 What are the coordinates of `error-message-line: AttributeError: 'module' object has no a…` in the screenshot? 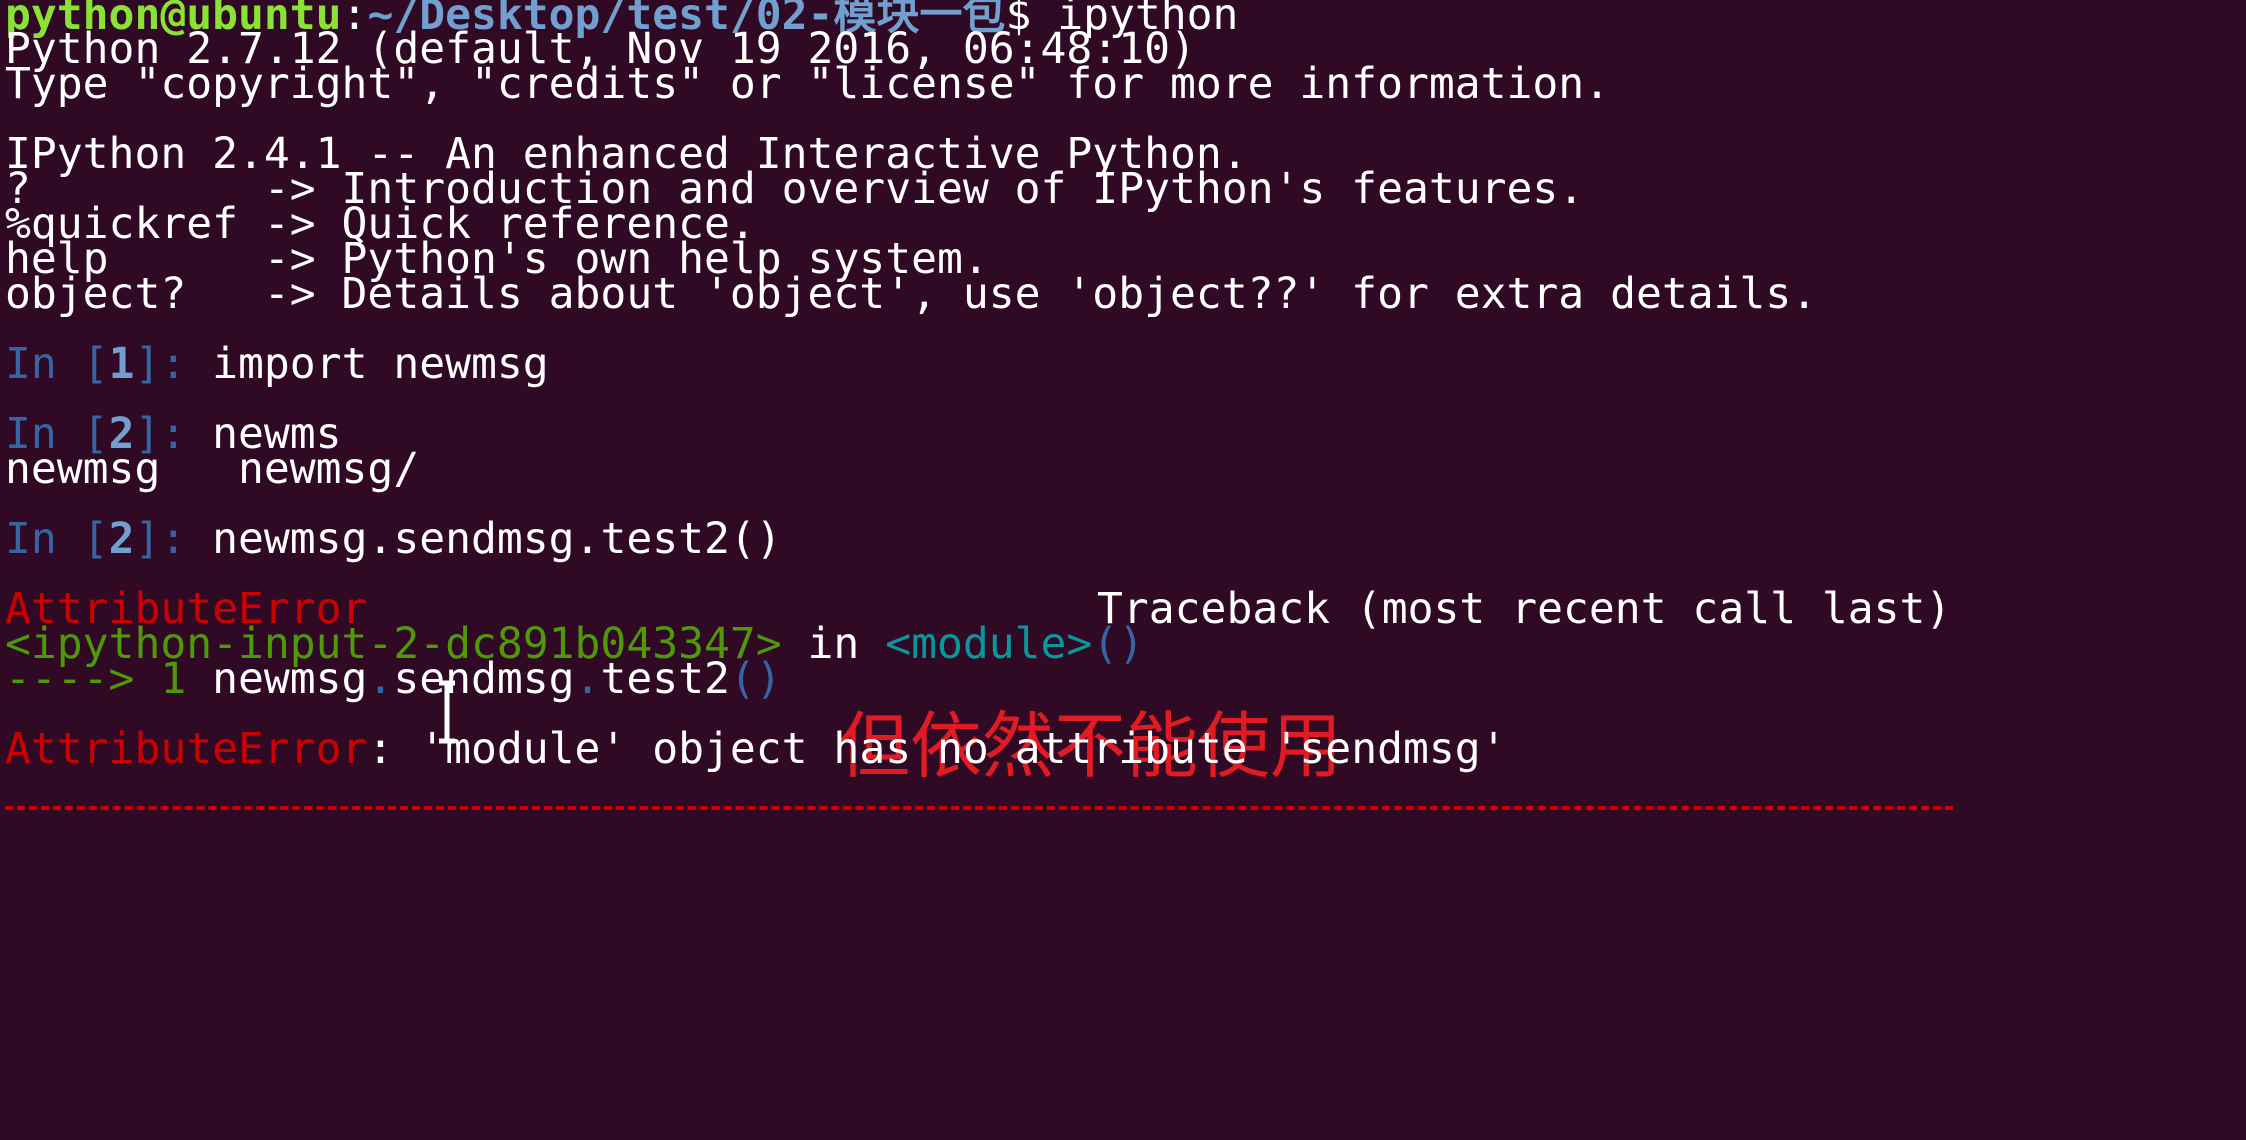 It's located at (756, 749).